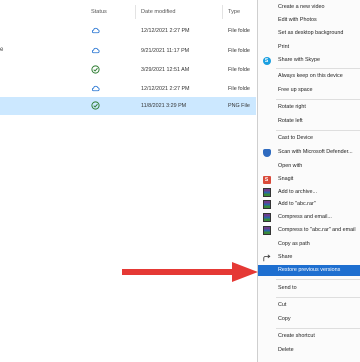  What do you see at coordinates (266, 60) in the screenshot?
I see `skype-icon: S` at bounding box center [266, 60].